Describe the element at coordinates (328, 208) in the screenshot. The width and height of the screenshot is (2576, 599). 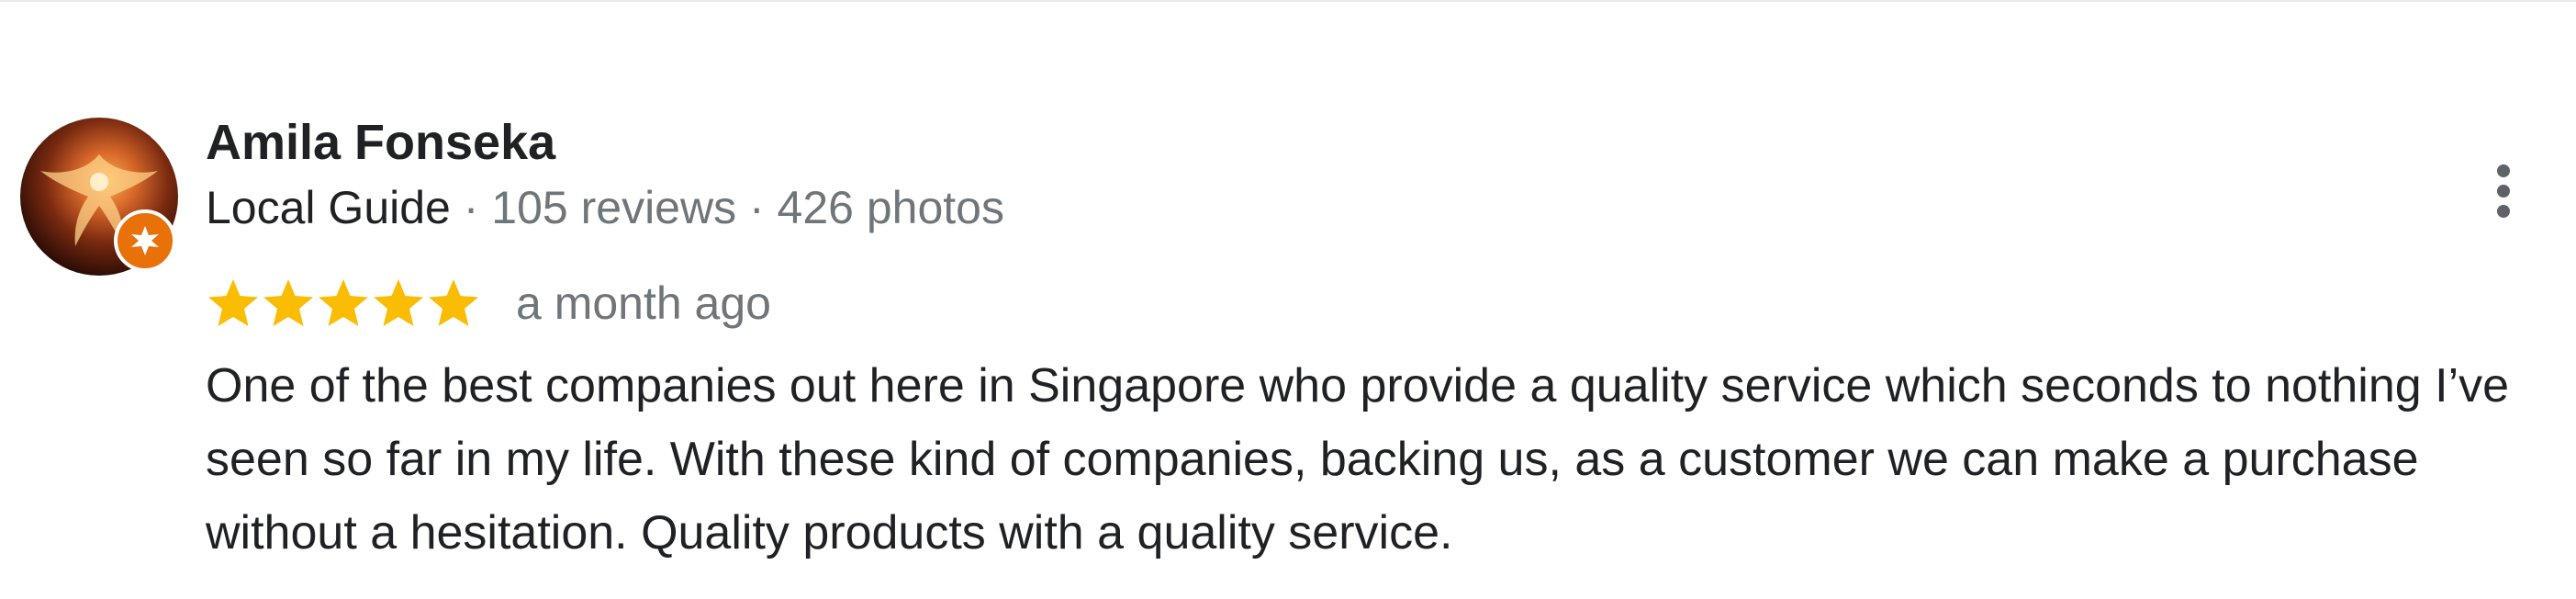
I see `local-guide-label: Local Guide` at that location.